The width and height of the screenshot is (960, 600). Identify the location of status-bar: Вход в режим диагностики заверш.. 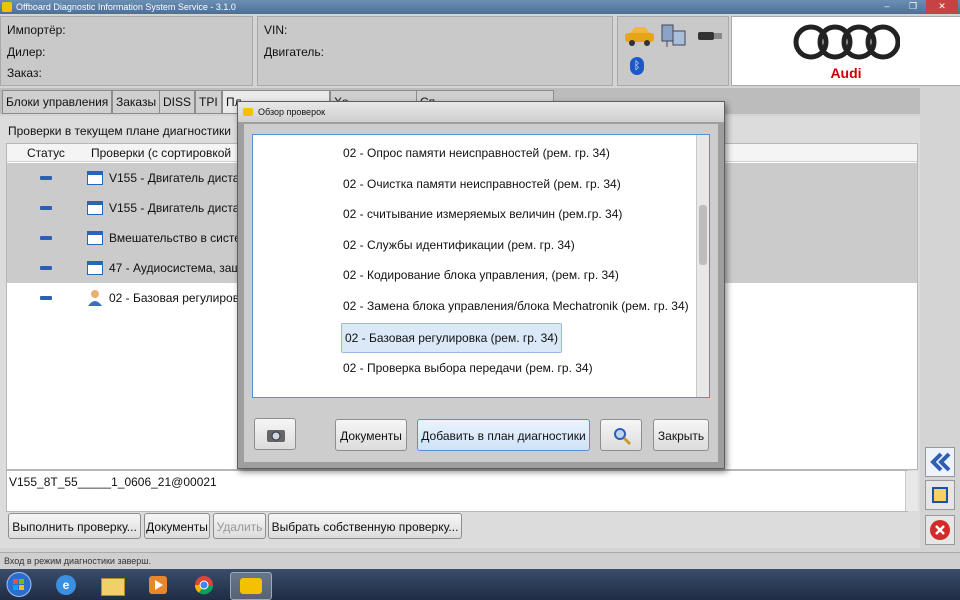
(480, 560).